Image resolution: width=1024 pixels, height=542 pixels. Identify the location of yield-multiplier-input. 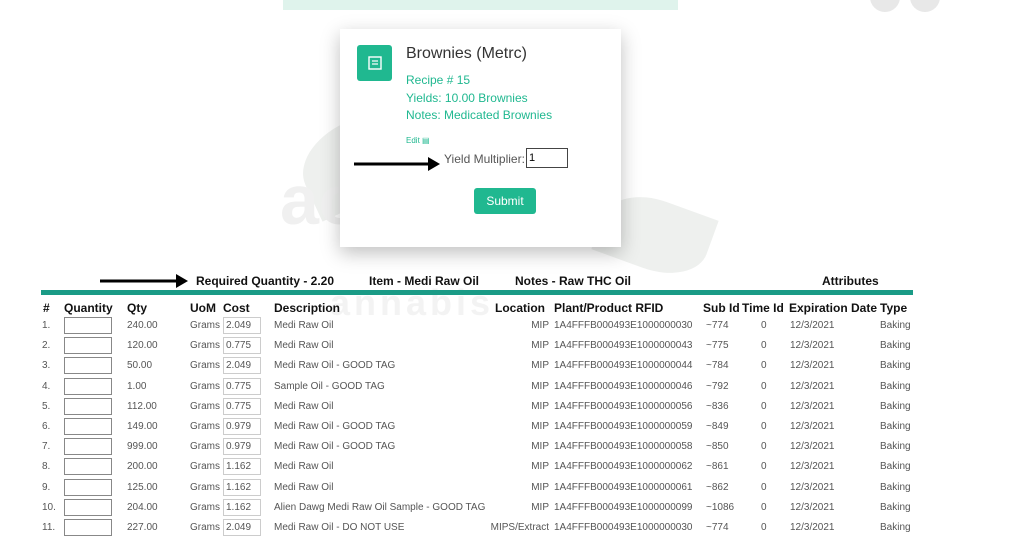
(547, 158).